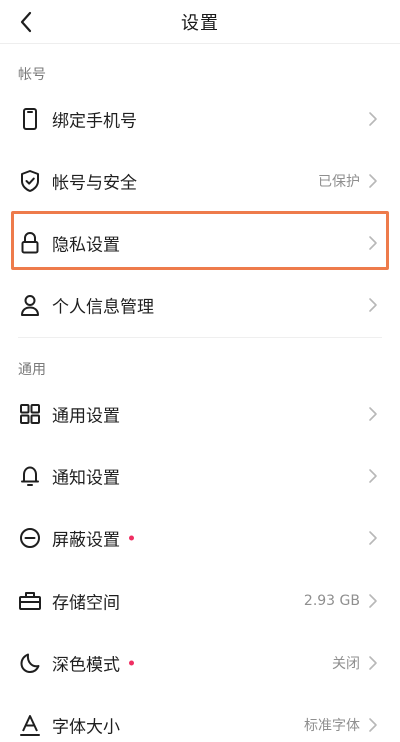 The image size is (400, 742). I want to click on row-notification-settings: 通知设置, so click(200, 476).